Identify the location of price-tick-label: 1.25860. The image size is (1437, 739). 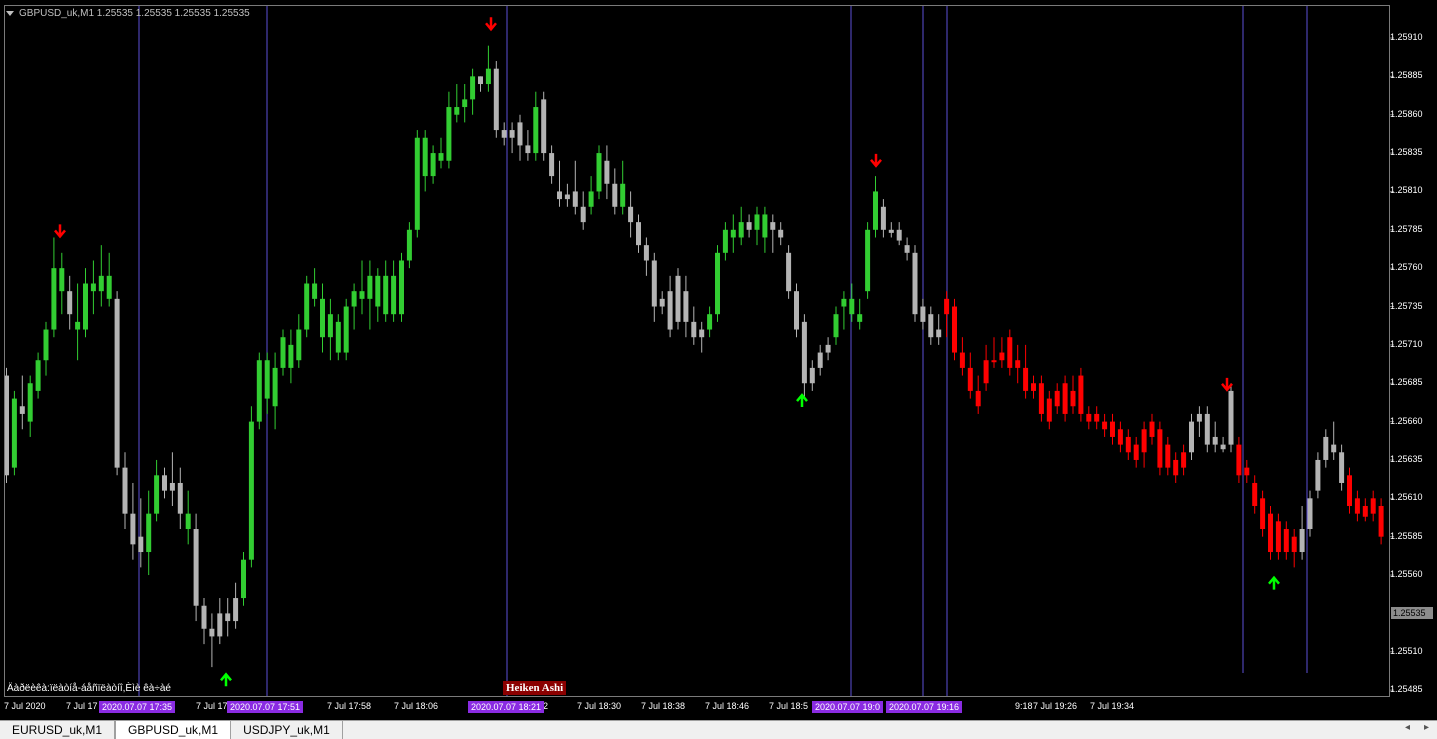
(1406, 113).